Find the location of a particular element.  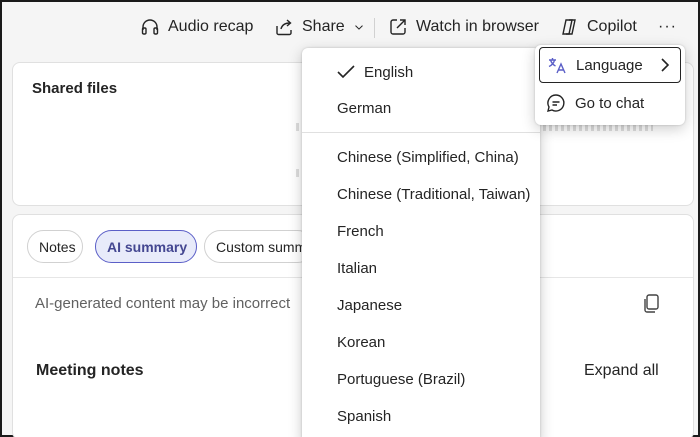

audio-recap-button: Audio recap is located at coordinates (196, 27).